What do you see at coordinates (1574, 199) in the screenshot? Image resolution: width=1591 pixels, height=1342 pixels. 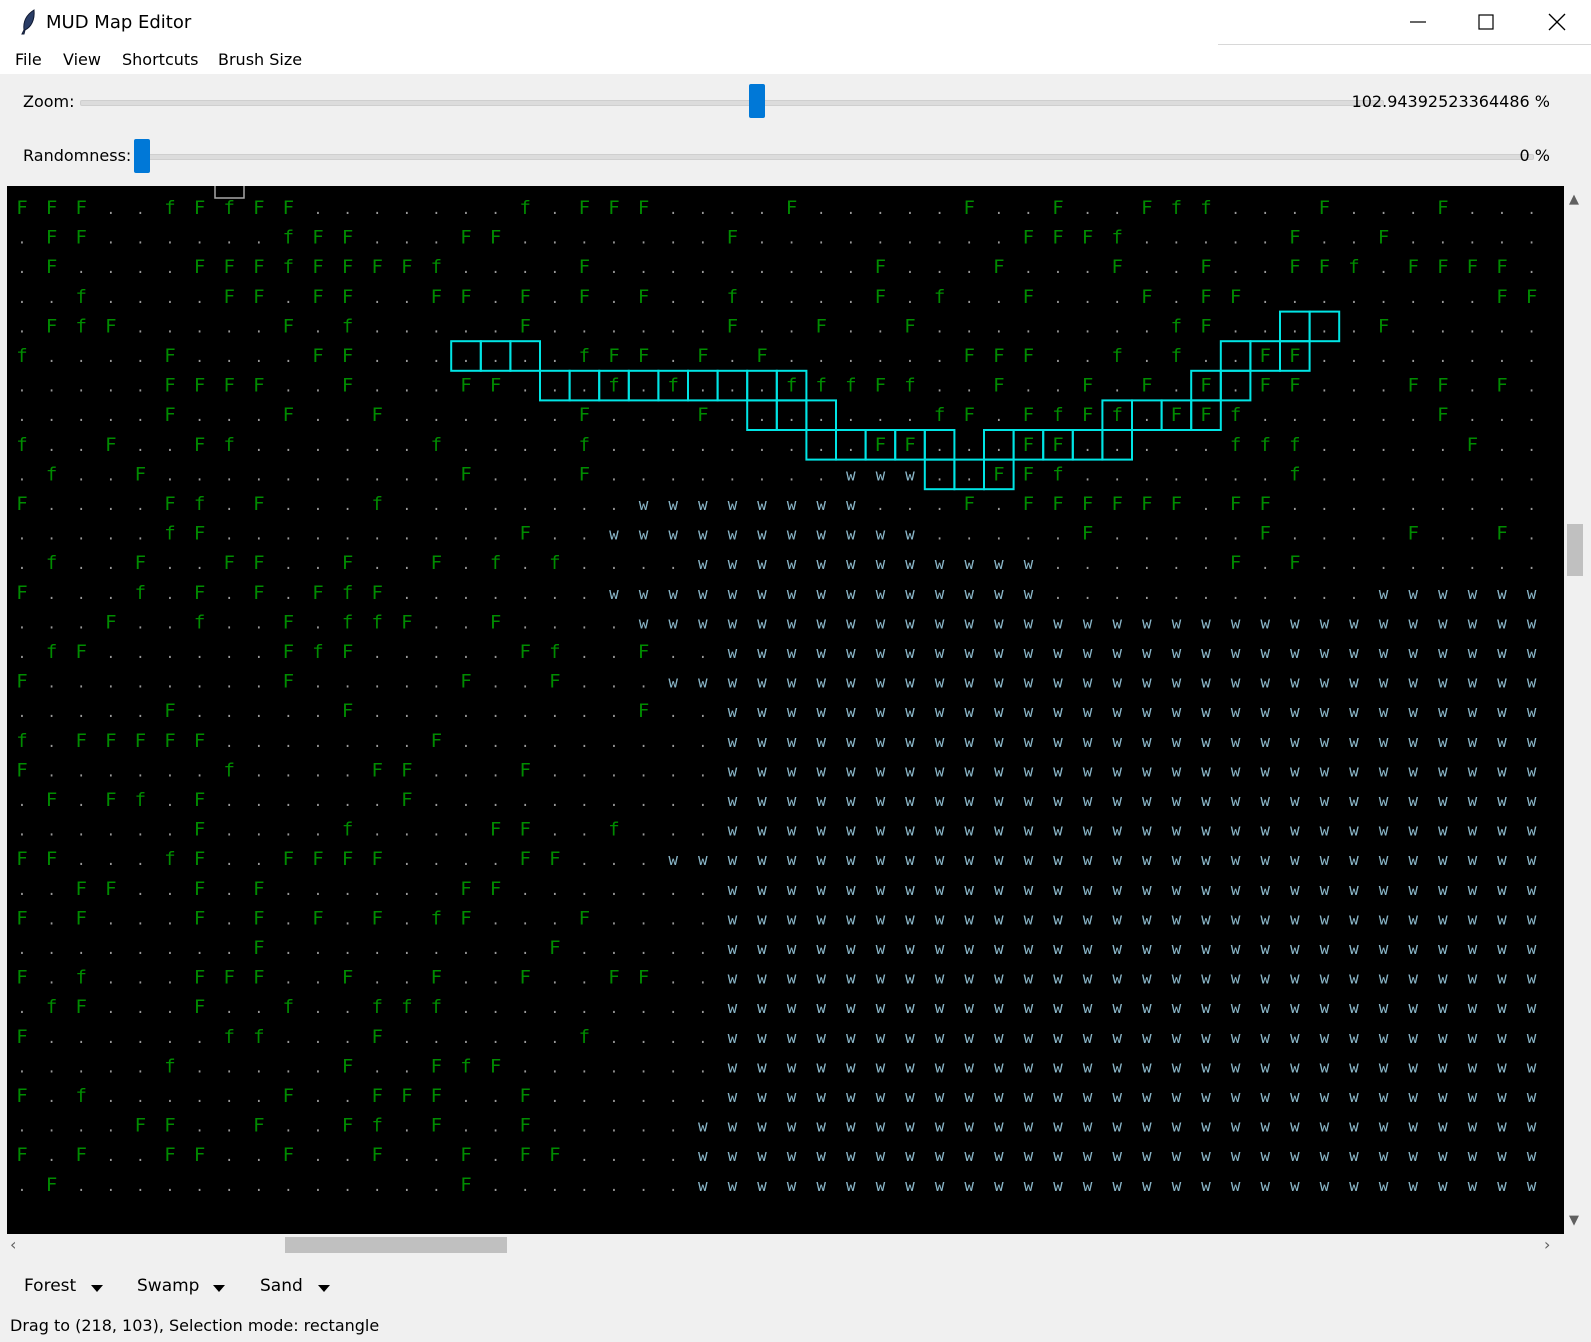 I see `scroll-up-icon: ▲` at bounding box center [1574, 199].